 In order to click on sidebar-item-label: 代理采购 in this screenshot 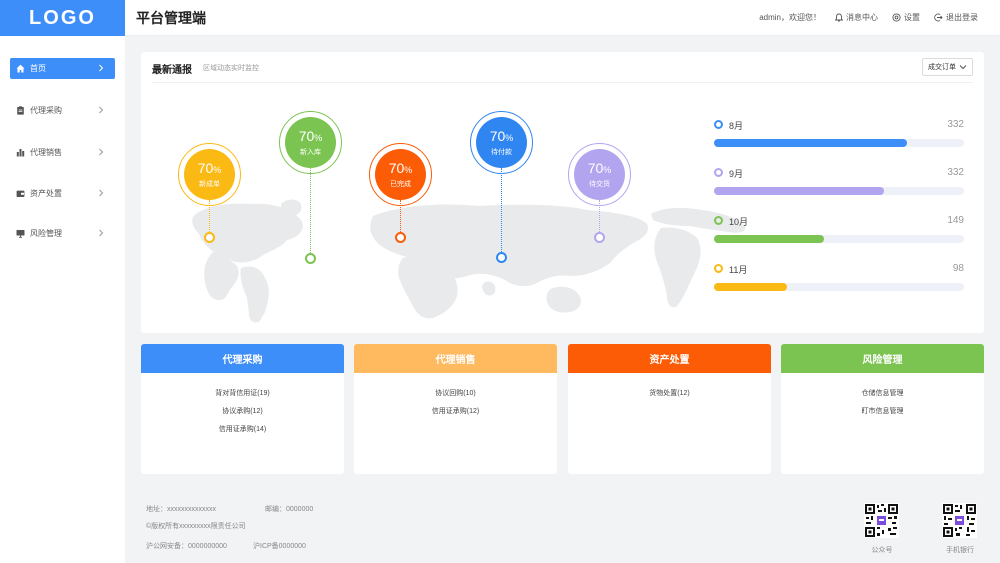, I will do `click(46, 110)`.